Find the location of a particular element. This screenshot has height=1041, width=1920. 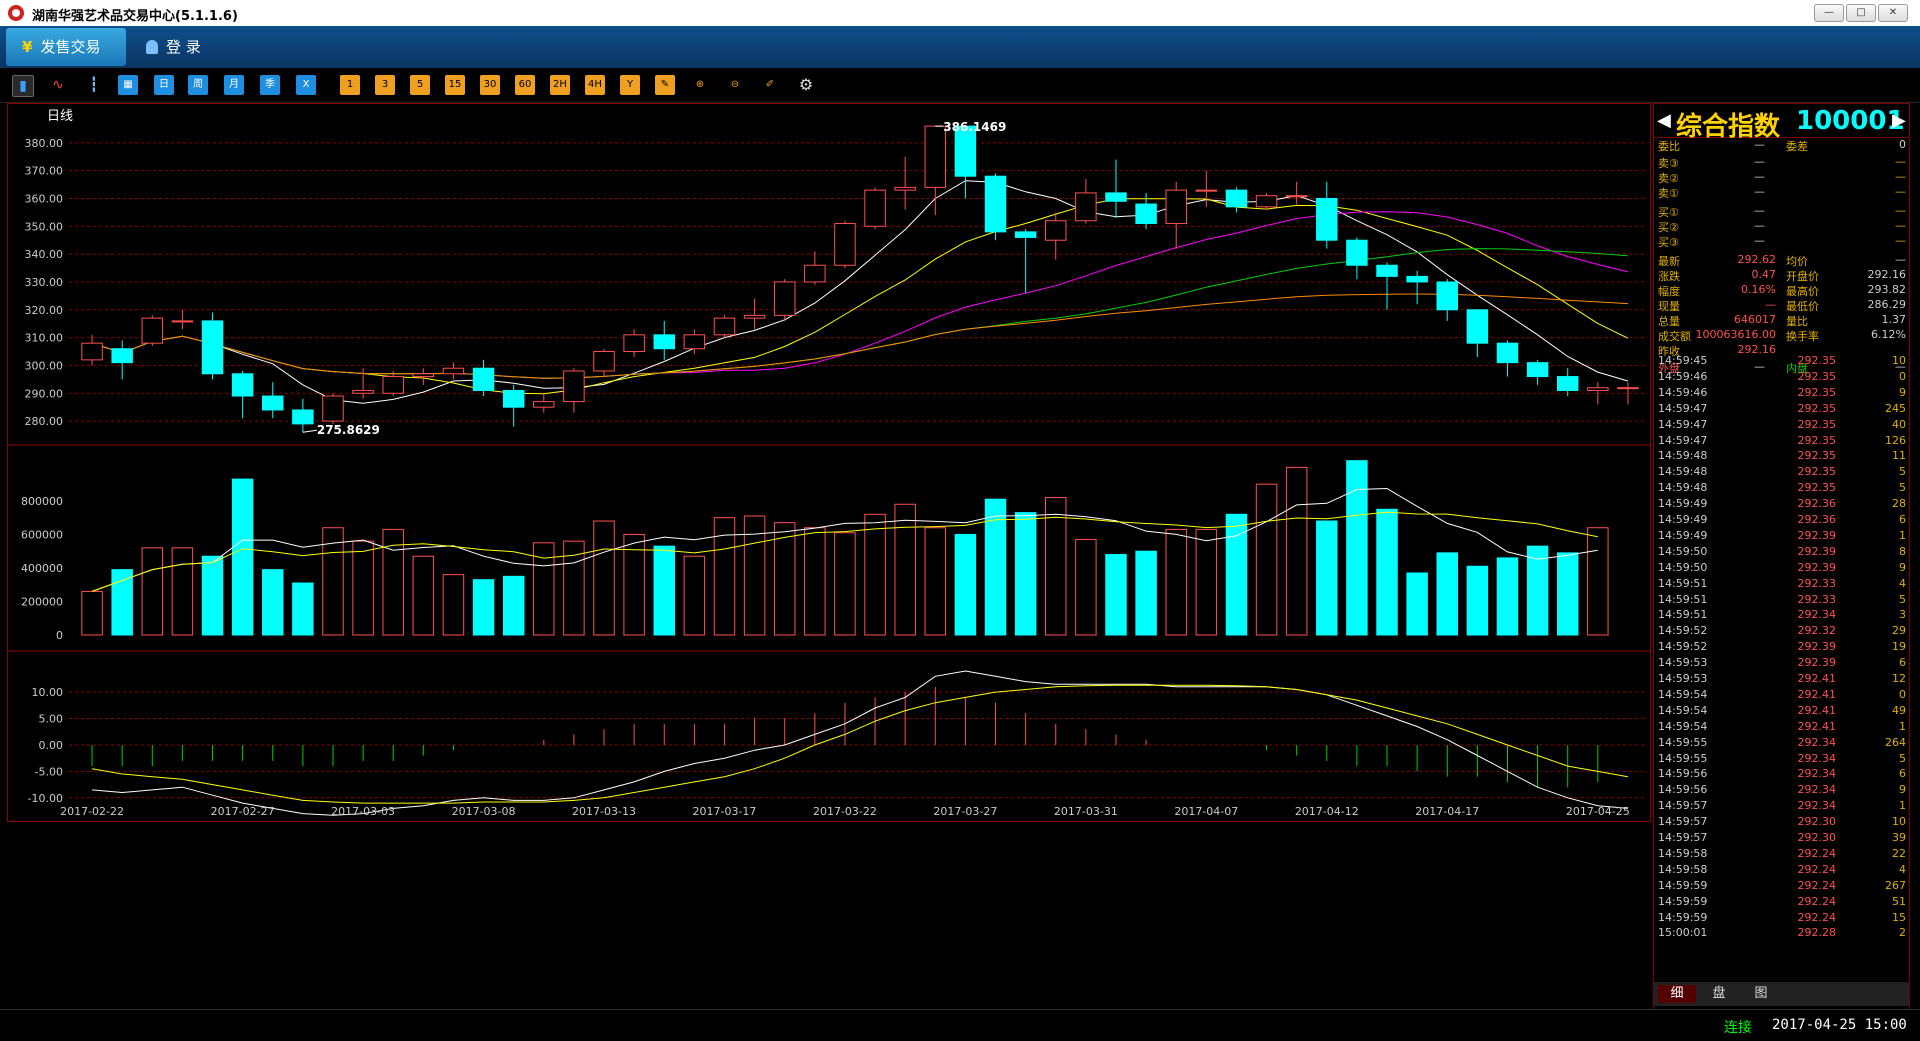

next-arrow-icon: ▶ is located at coordinates (1899, 120).